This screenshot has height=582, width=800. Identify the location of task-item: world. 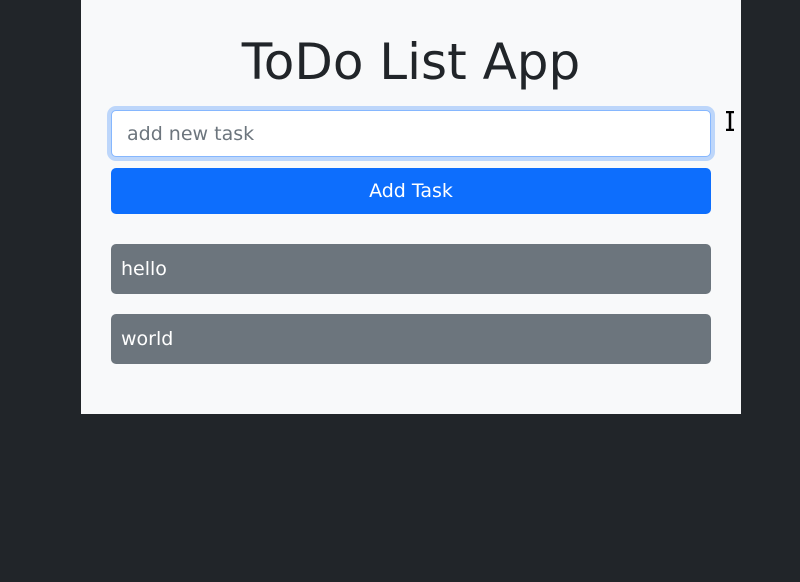
(411, 339).